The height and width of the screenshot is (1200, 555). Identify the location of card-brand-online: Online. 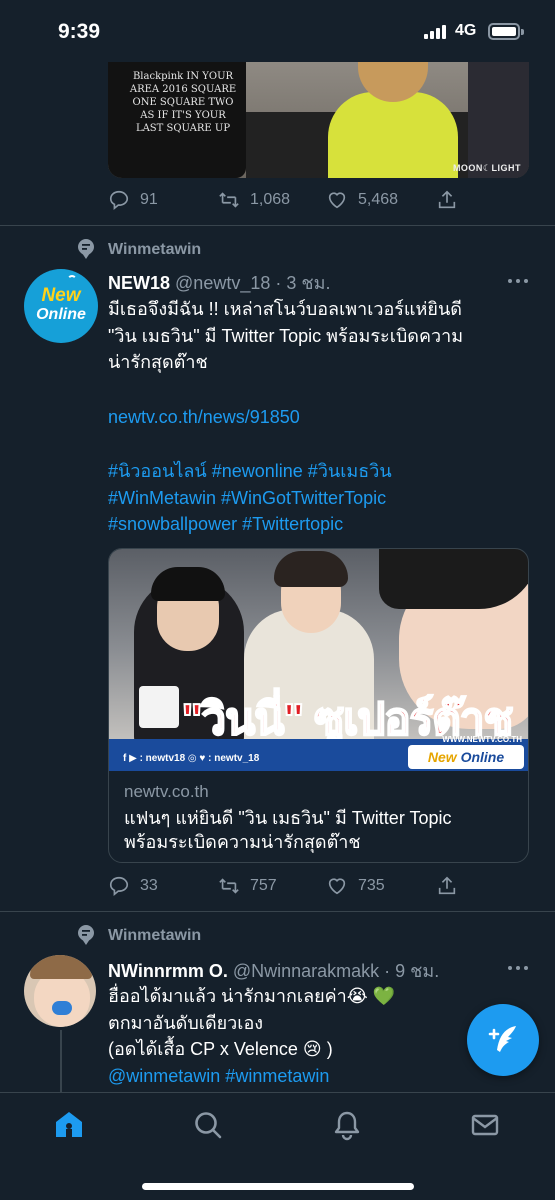
(482, 757).